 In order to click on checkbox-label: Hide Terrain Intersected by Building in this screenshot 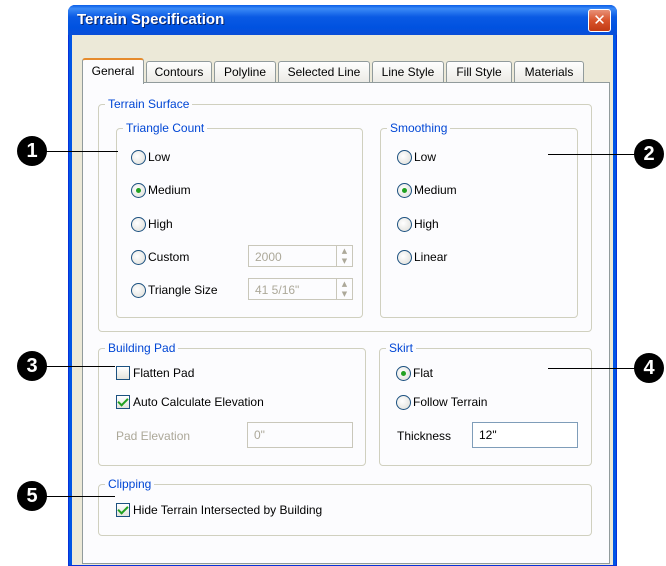, I will do `click(228, 510)`.